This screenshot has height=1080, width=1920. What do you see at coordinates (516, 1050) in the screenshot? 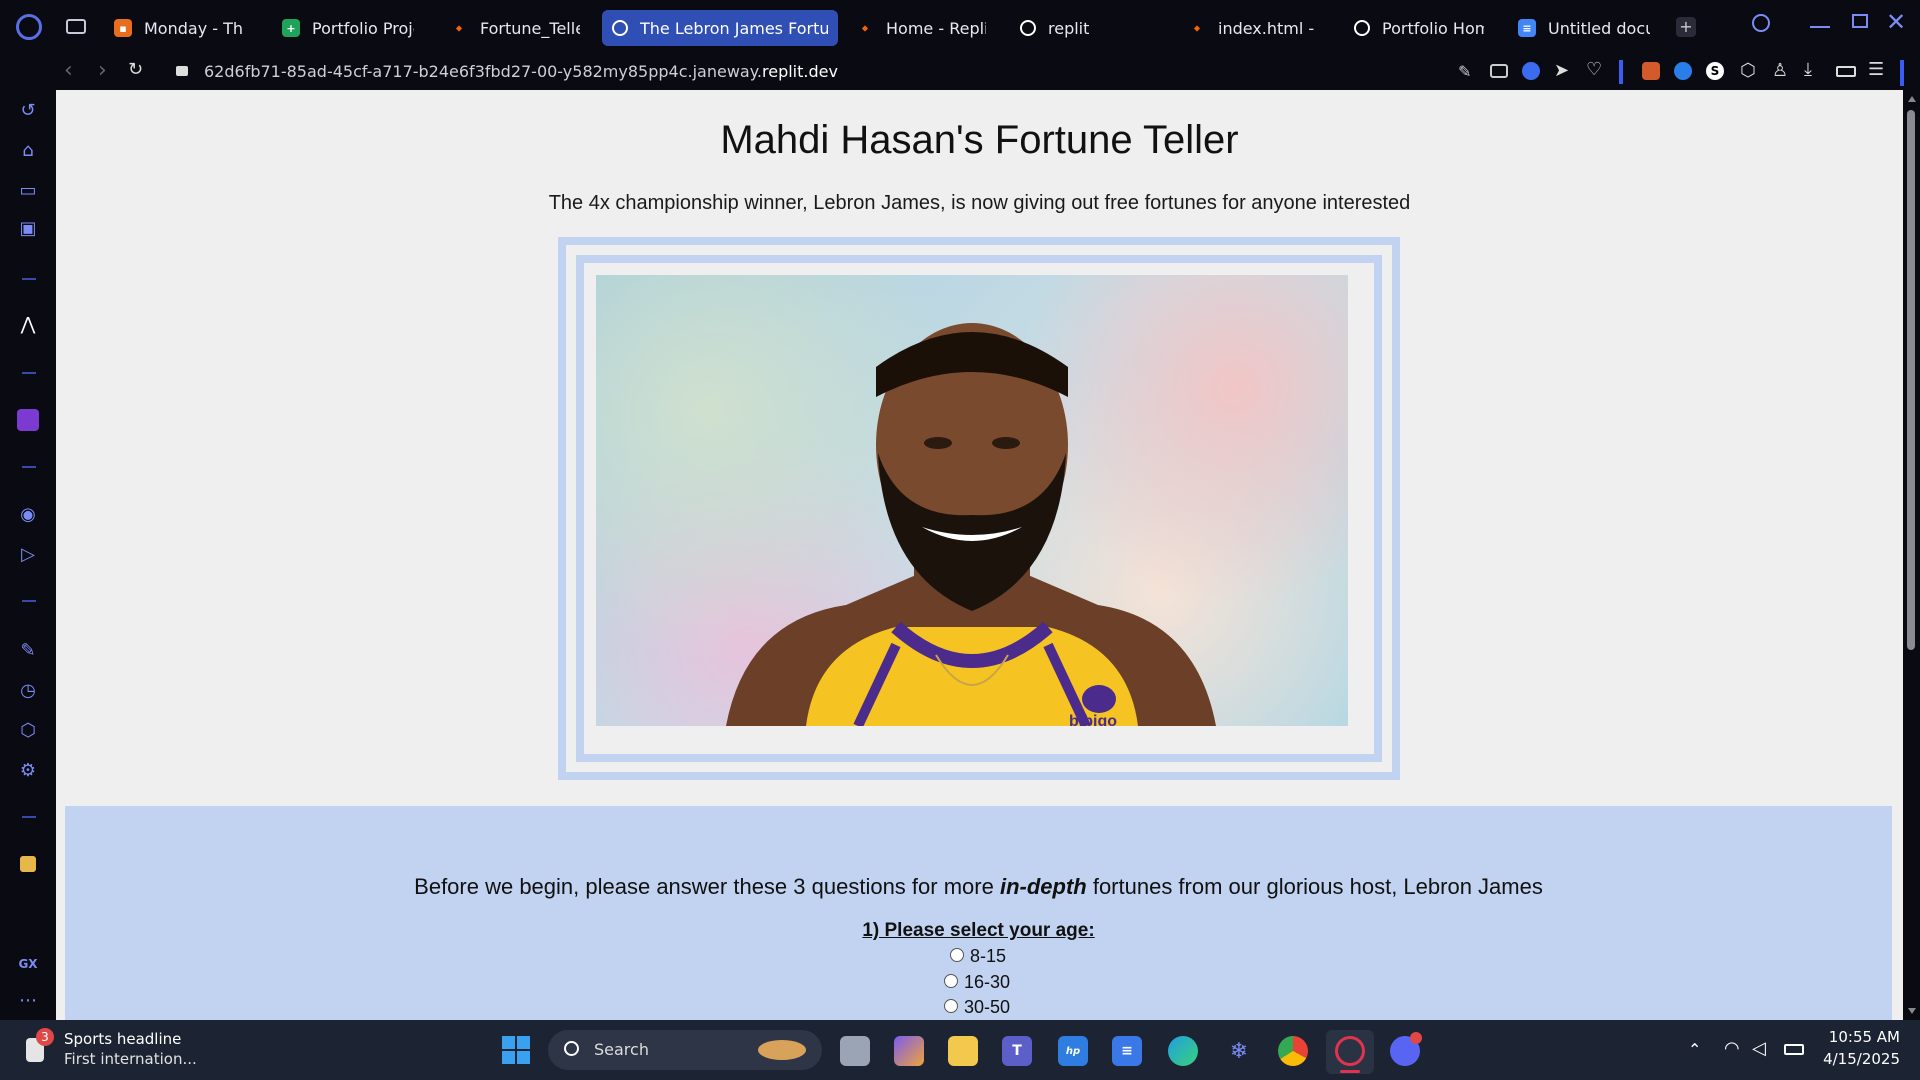
I see `start-windows-icon` at bounding box center [516, 1050].